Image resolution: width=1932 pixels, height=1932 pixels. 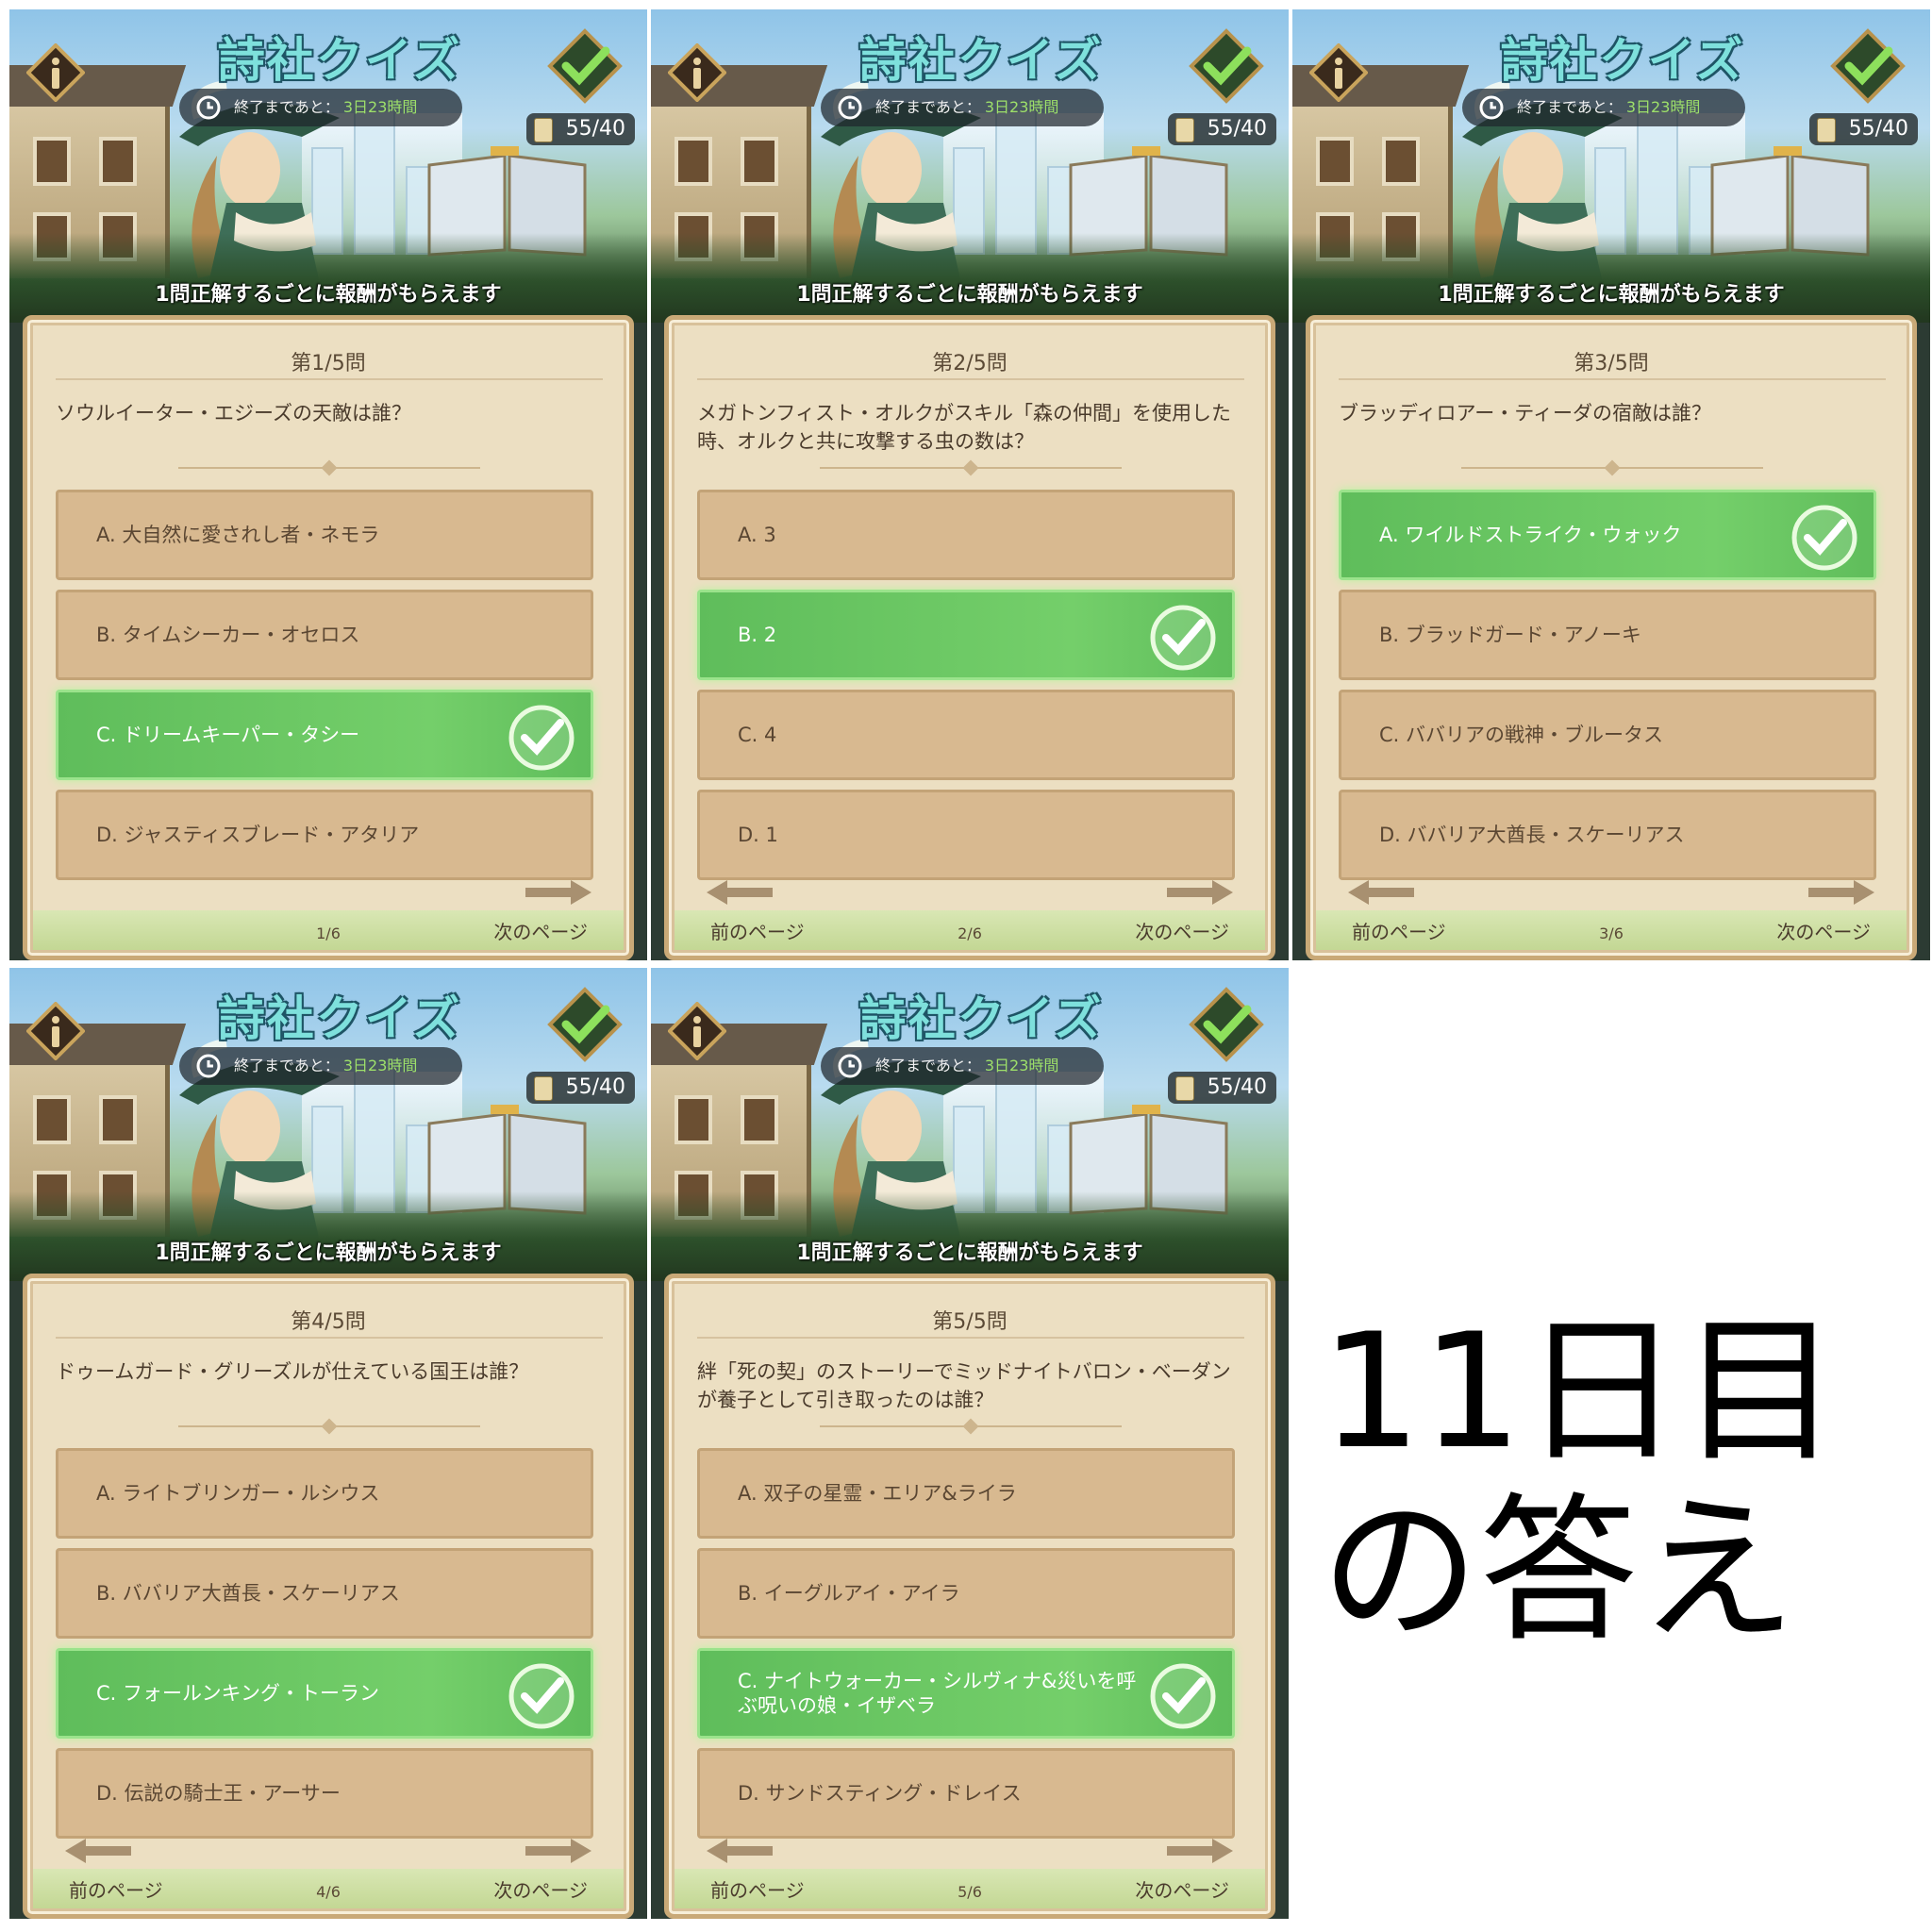 I want to click on answer-option: B. ババリア大酋長・スケーリアス, so click(x=325, y=1594).